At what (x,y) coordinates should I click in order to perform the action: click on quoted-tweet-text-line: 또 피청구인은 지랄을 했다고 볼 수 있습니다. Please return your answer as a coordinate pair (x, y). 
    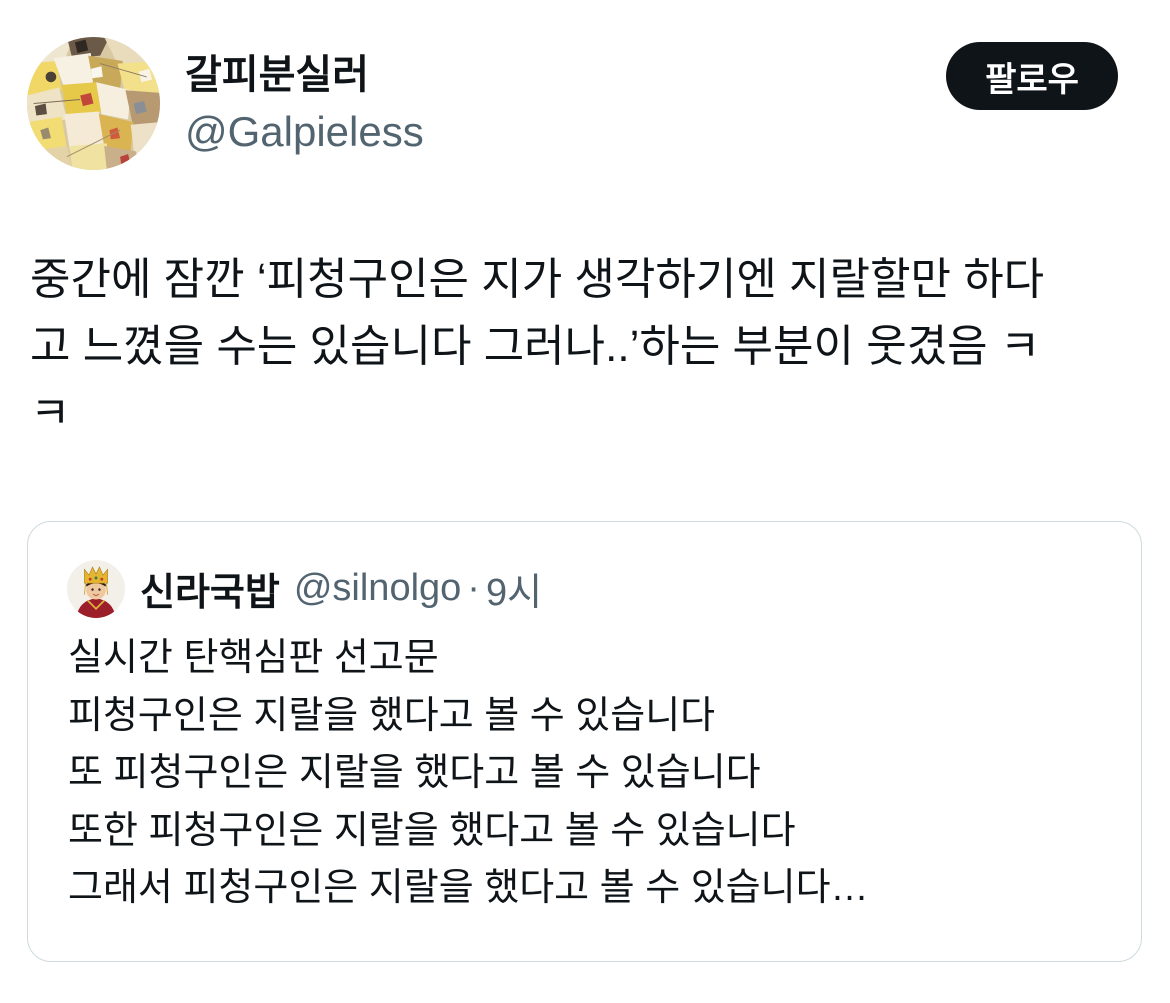
    Looking at the image, I should click on (414, 773).